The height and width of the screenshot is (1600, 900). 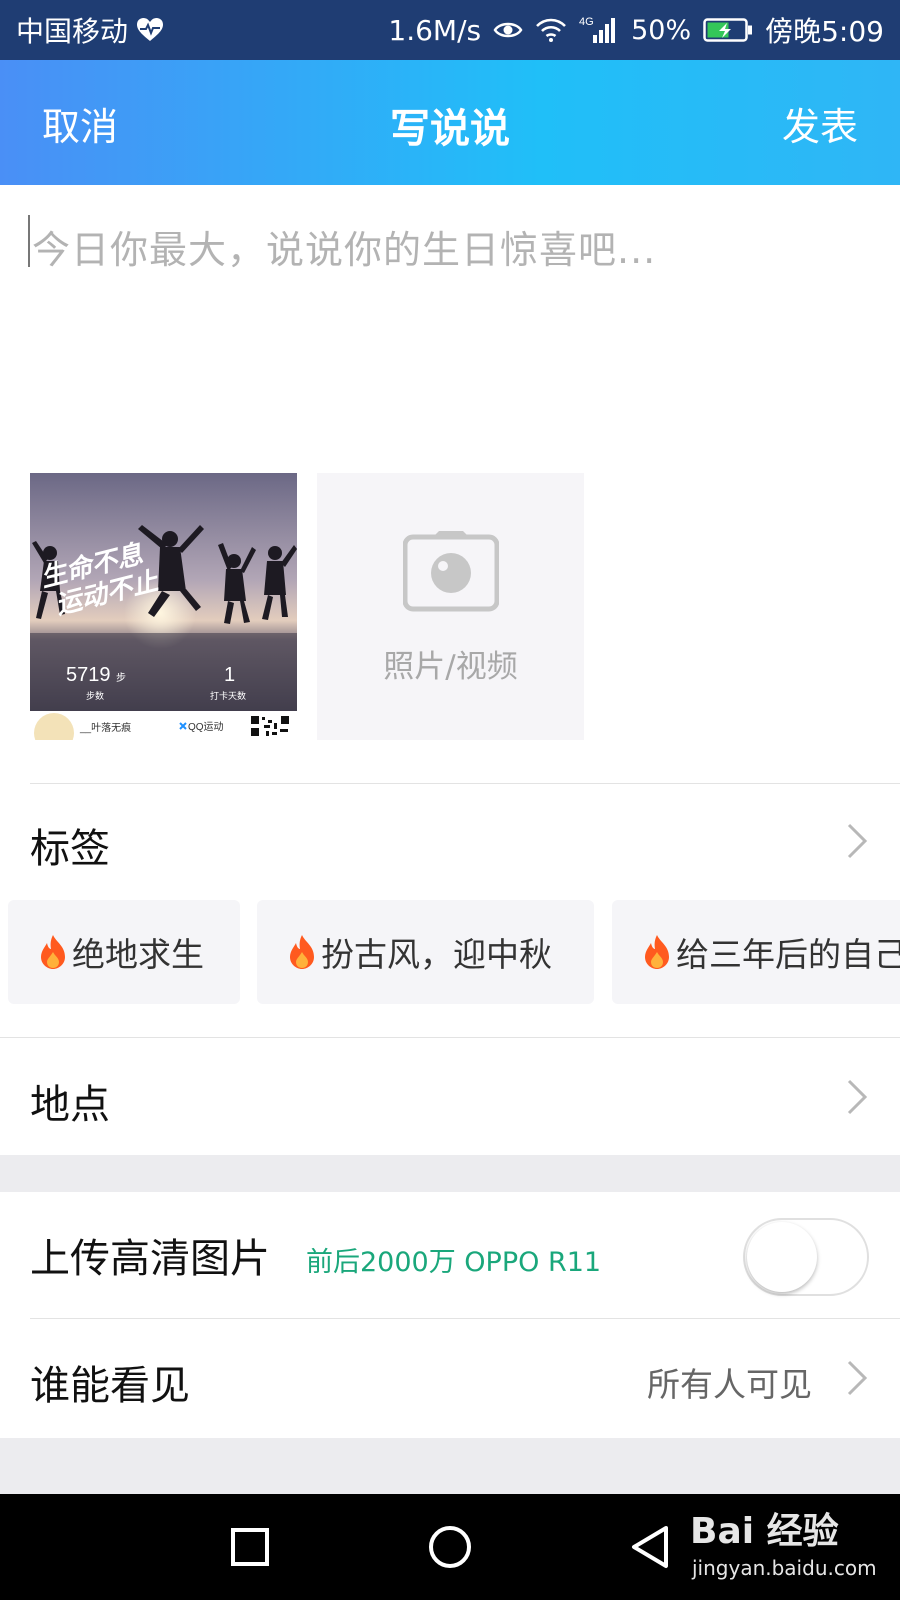 What do you see at coordinates (450, 1466) in the screenshot?
I see `bottom-separator` at bounding box center [450, 1466].